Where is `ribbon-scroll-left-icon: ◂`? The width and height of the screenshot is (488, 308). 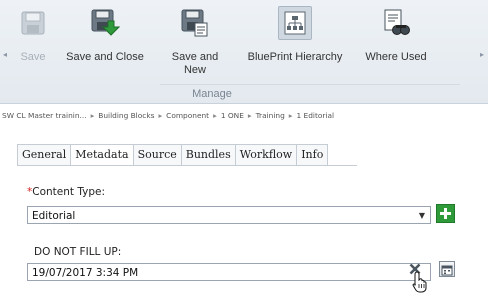
ribbon-scroll-left-icon: ◂ is located at coordinates (5, 54).